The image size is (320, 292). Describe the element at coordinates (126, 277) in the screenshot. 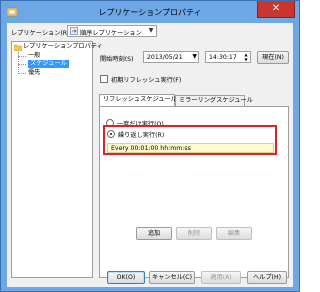

I see `ok-button: OK(O)` at that location.